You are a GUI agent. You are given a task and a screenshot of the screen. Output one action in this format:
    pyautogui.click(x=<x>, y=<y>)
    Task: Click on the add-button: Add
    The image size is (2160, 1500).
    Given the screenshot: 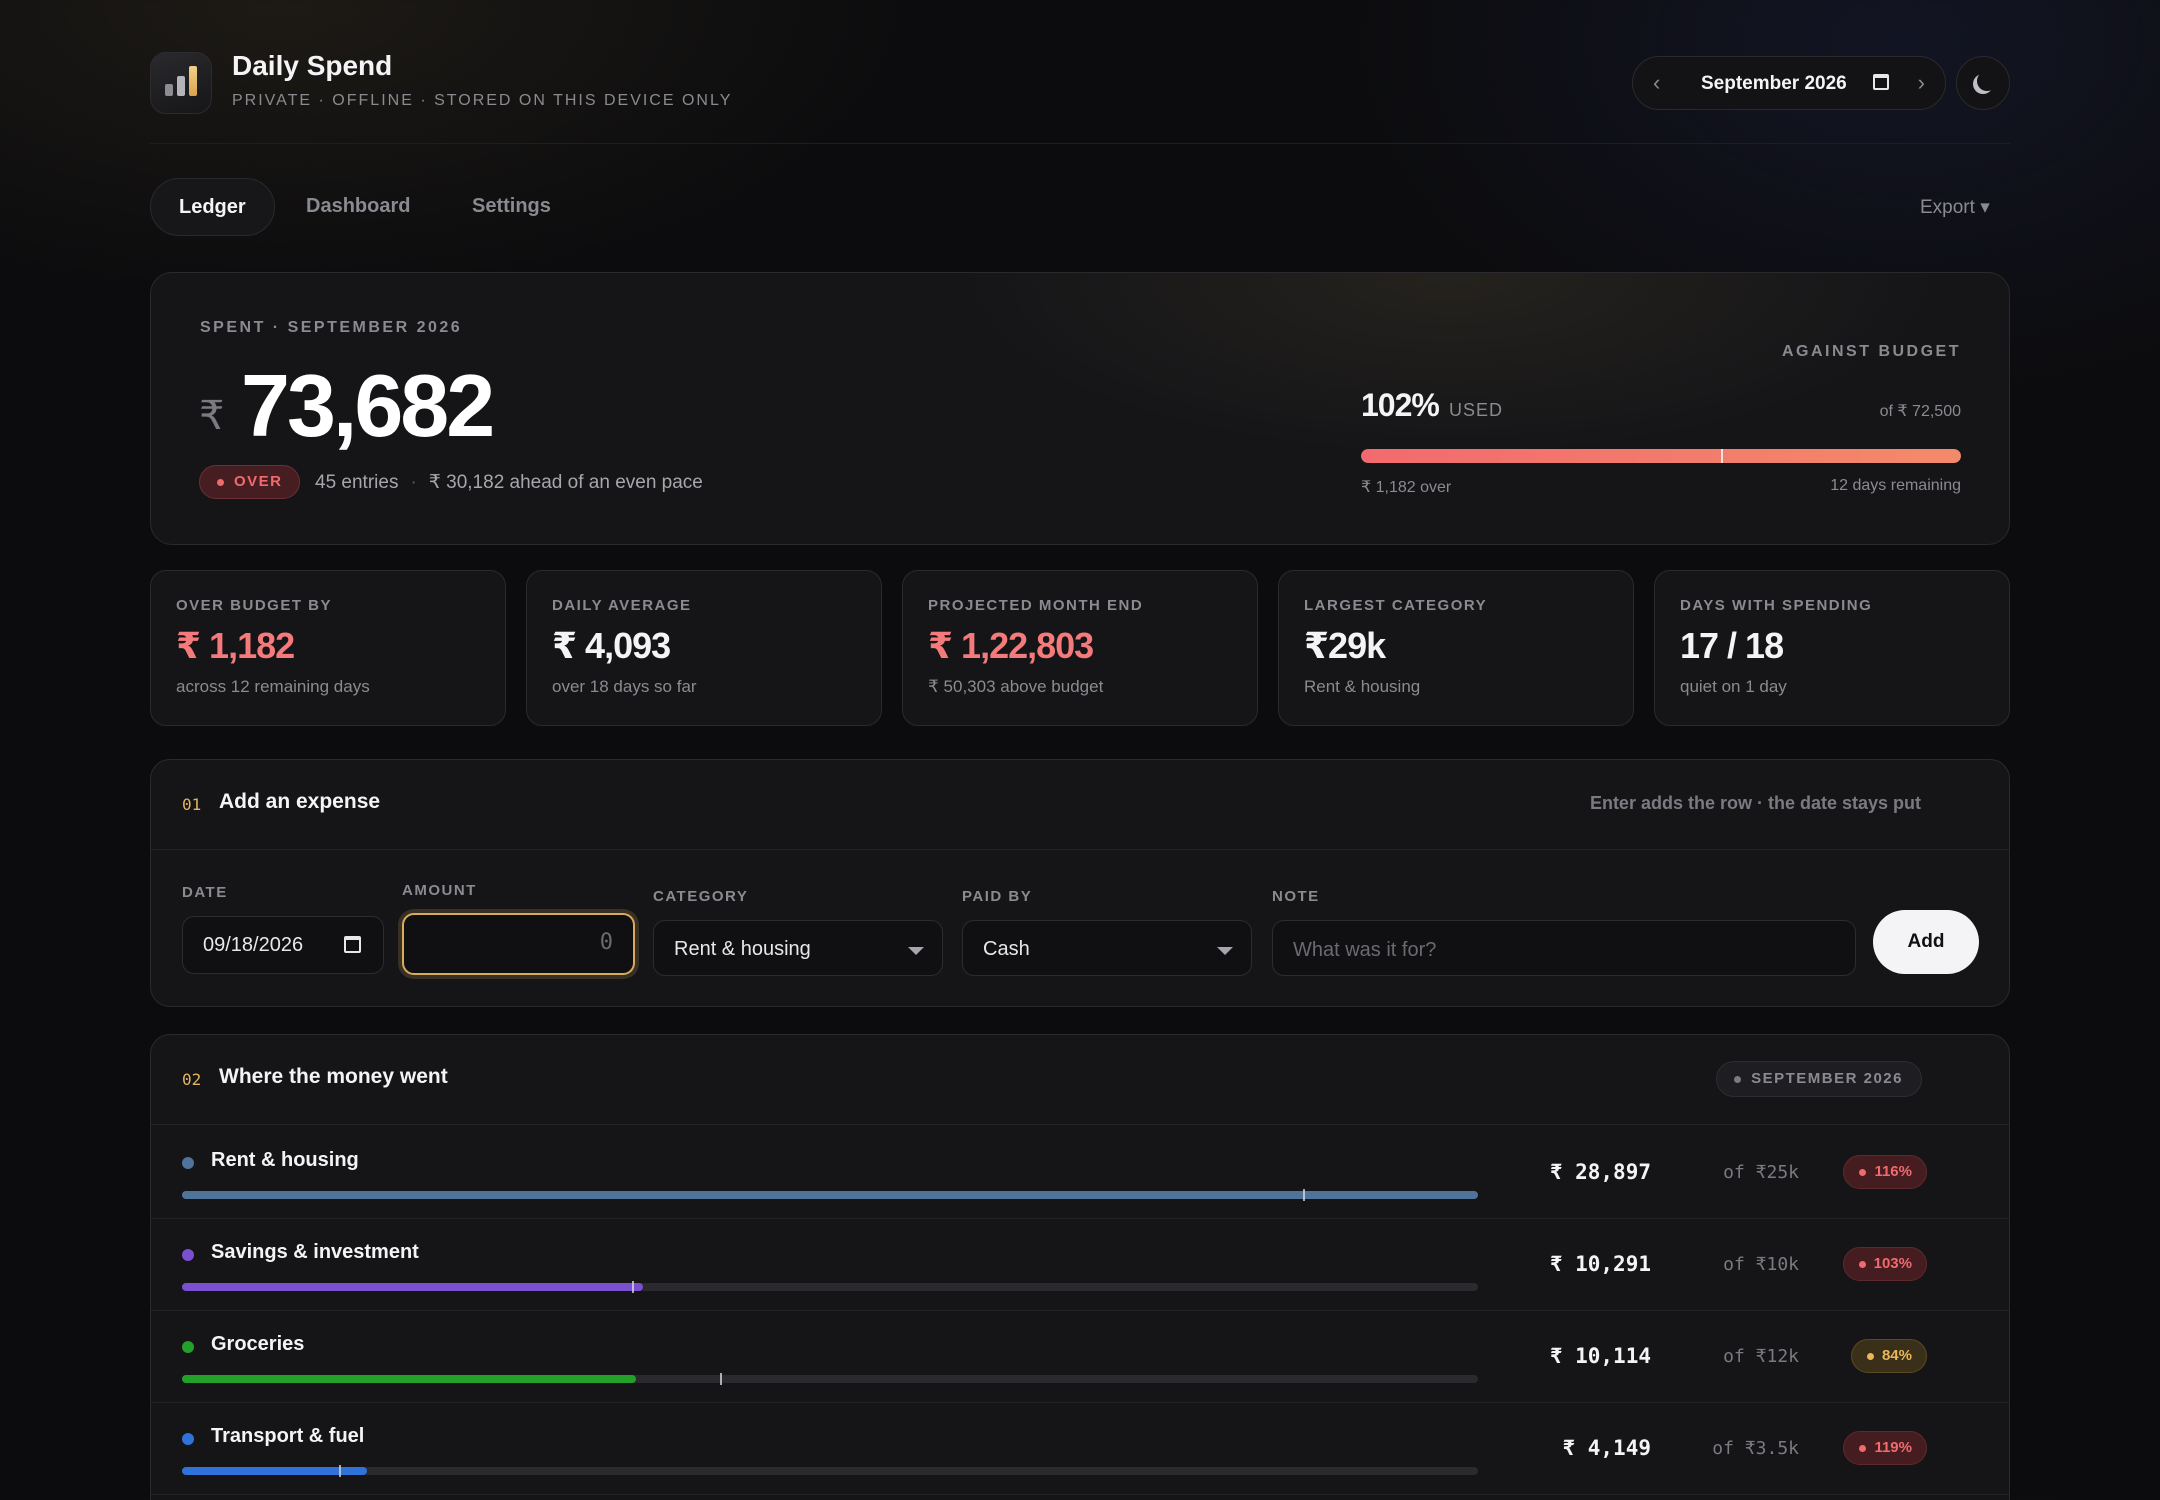 What is the action you would take?
    pyautogui.click(x=1926, y=942)
    